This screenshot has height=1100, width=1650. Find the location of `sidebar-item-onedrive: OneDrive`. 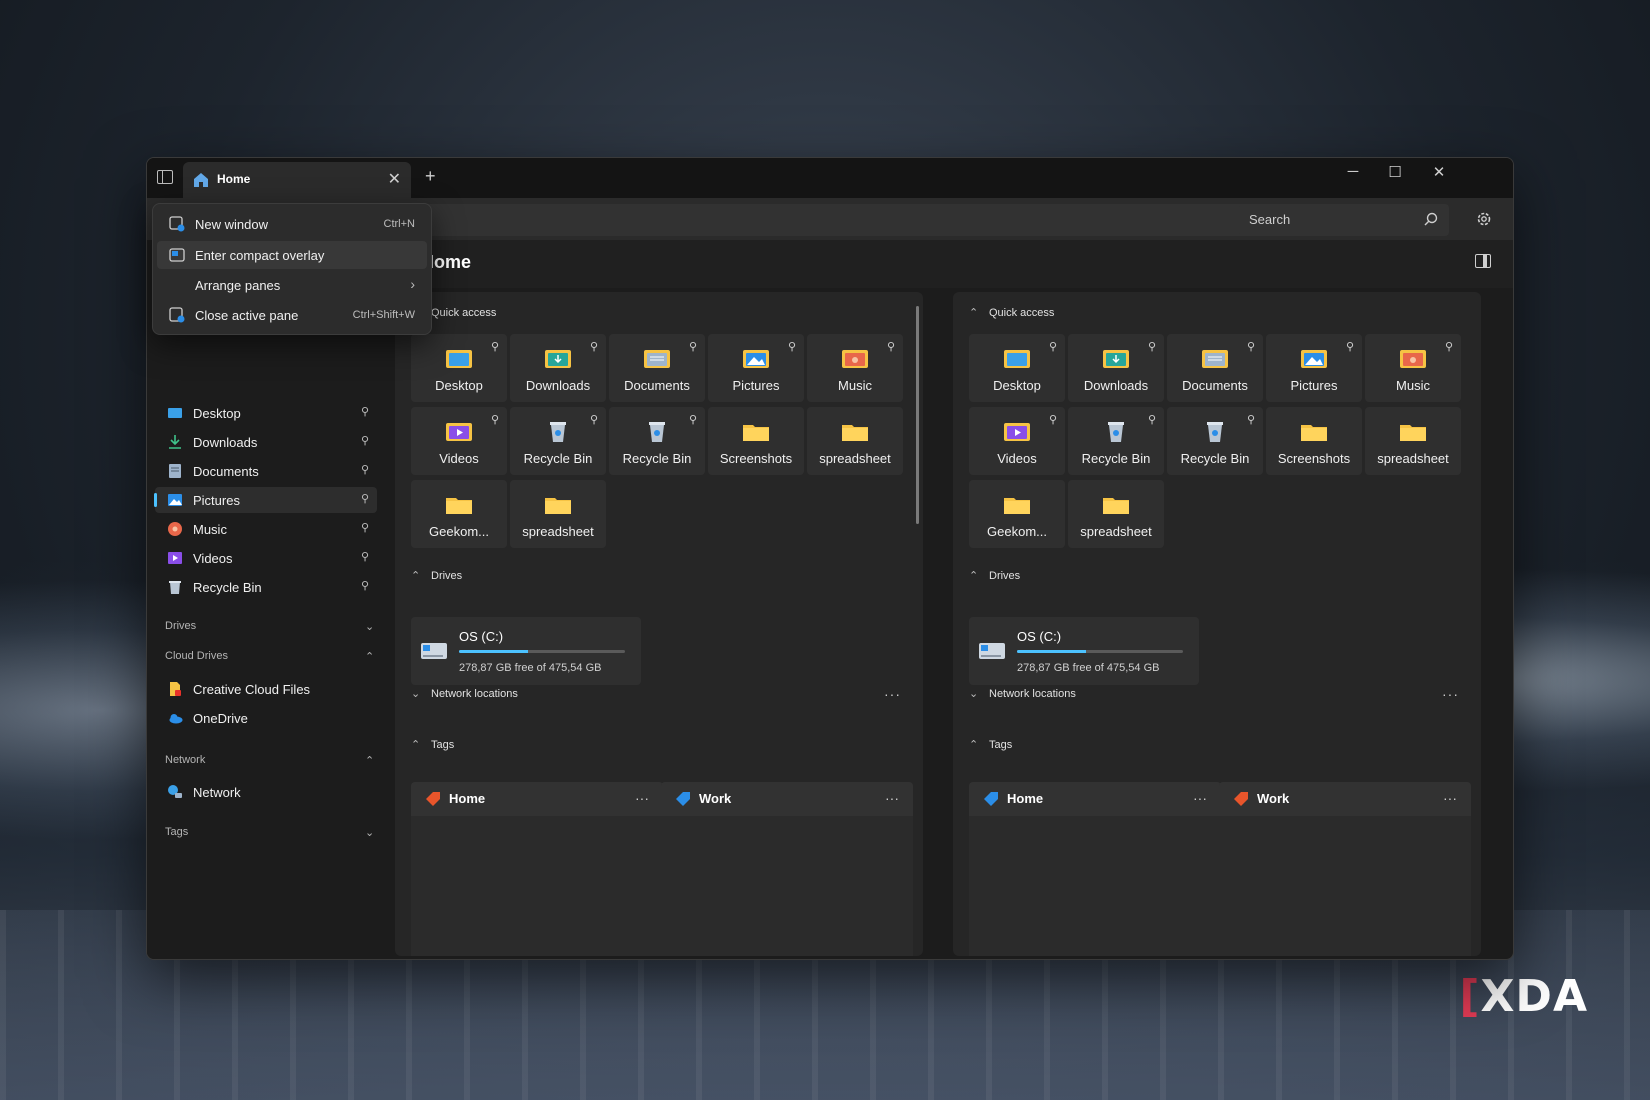

sidebar-item-onedrive: OneDrive is located at coordinates (266, 718).